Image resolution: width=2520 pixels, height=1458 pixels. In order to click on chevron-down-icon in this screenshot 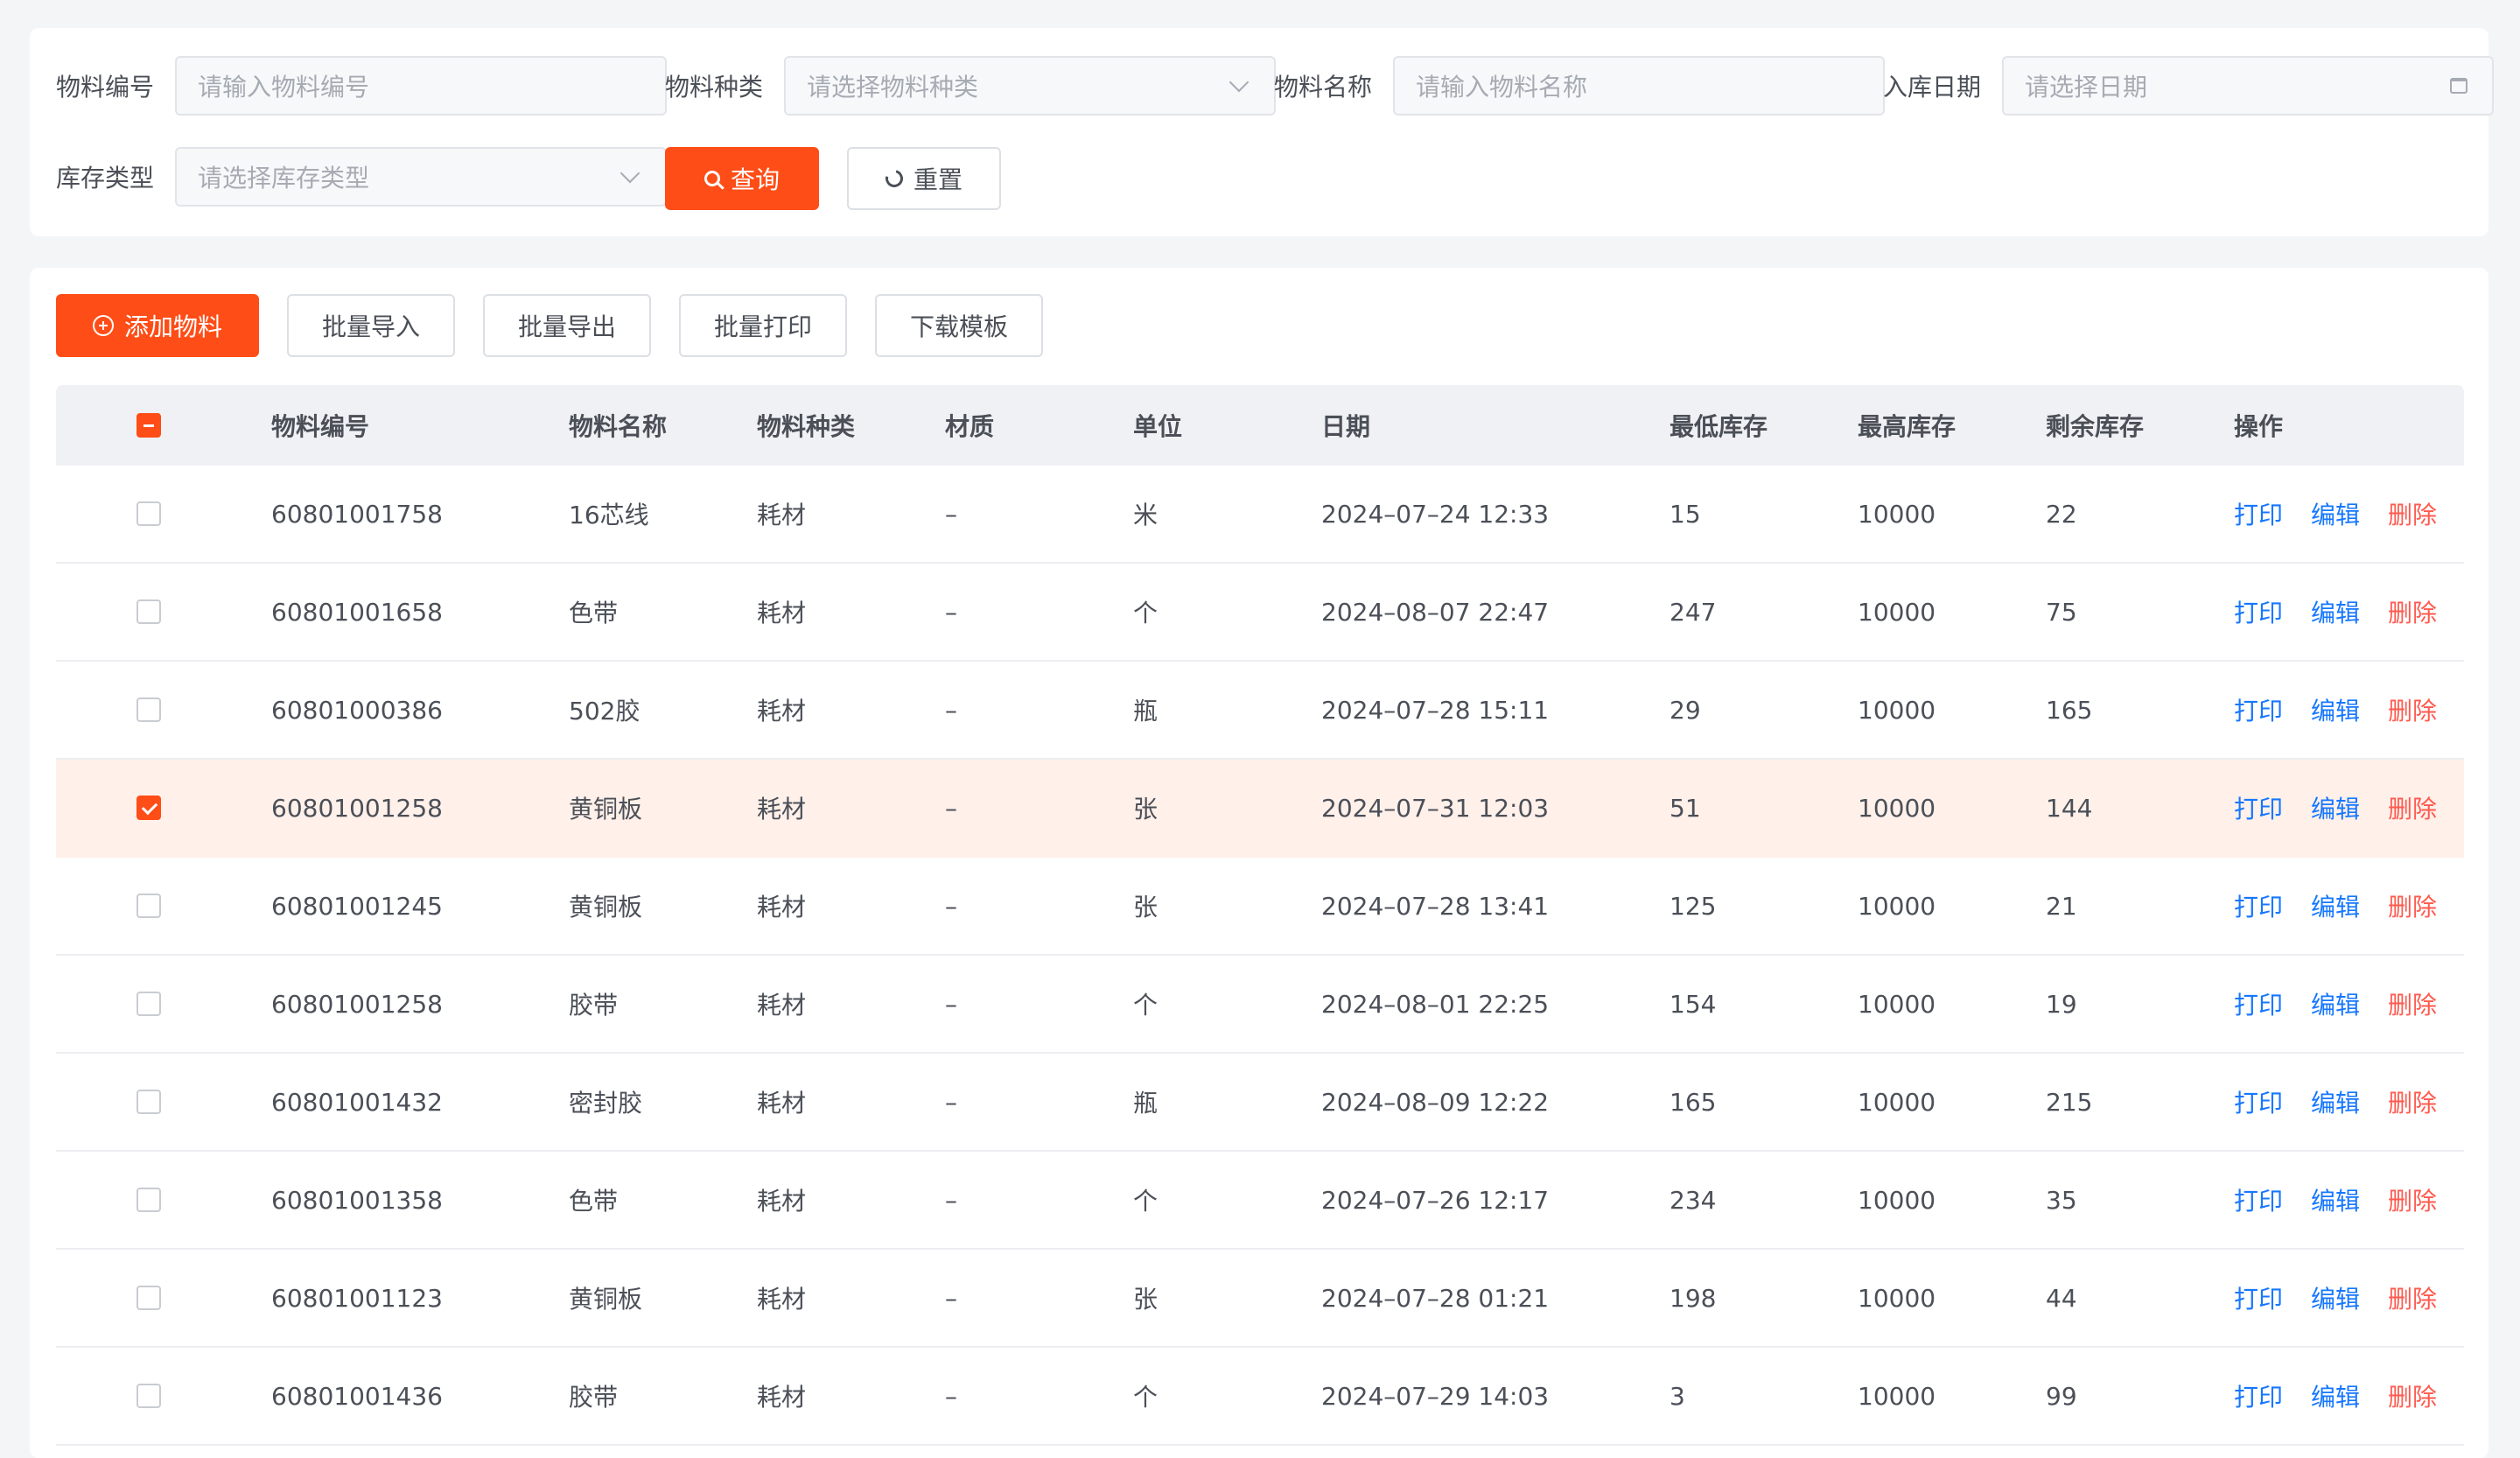, I will do `click(630, 173)`.